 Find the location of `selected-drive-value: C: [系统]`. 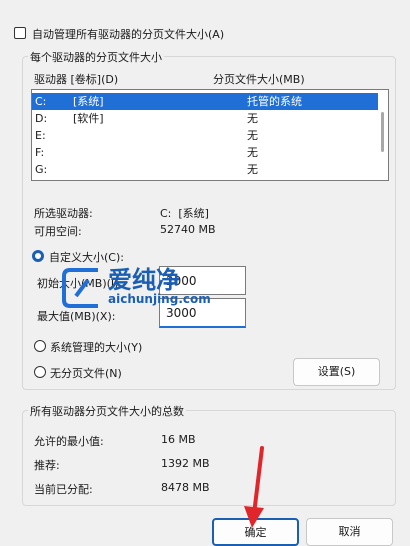

selected-drive-value: C: [系统] is located at coordinates (184, 213).